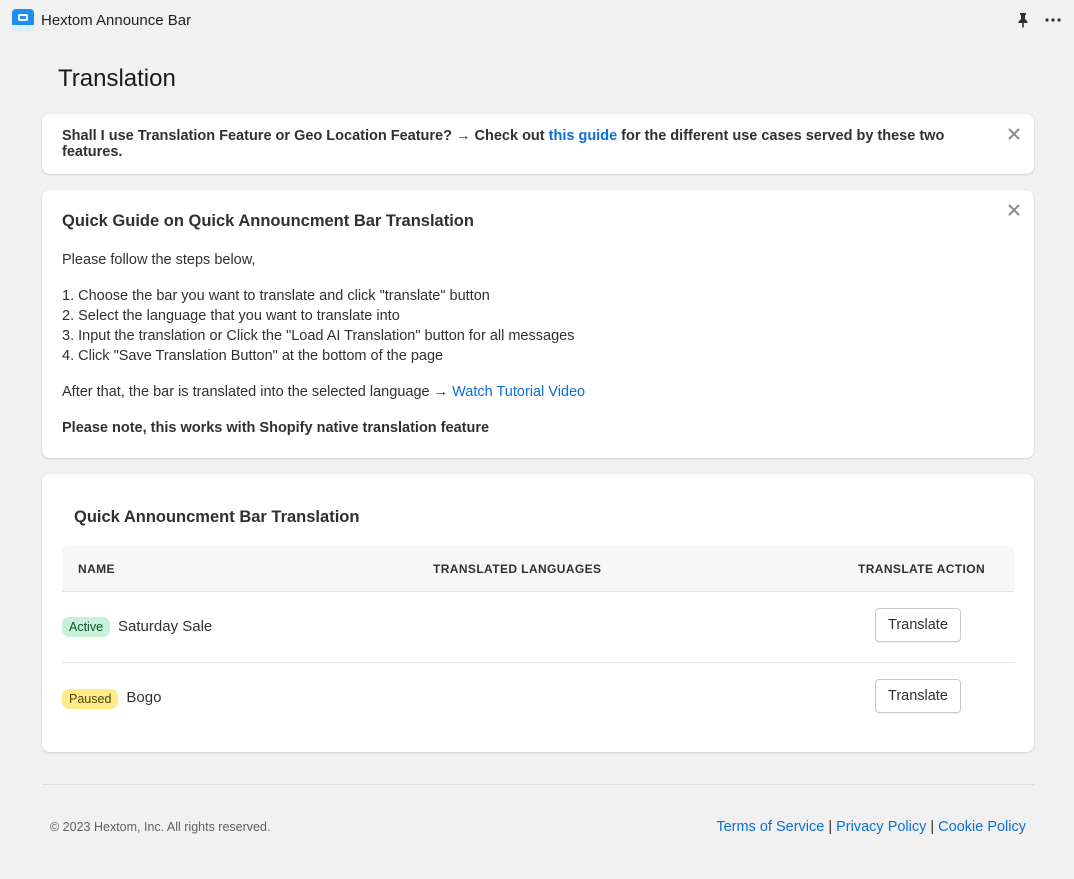  I want to click on cookie-policy-link: Cookie Policy, so click(982, 827).